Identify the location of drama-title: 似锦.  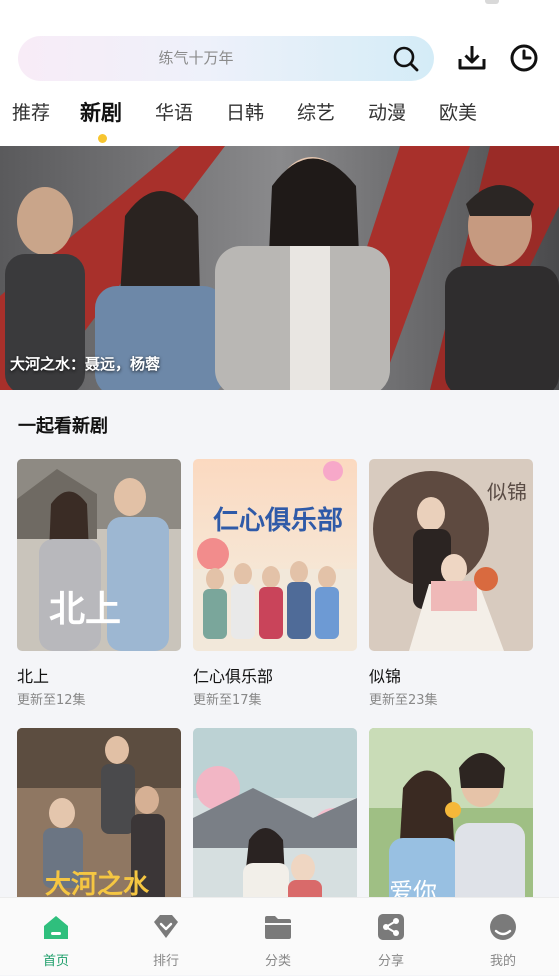
(385, 676).